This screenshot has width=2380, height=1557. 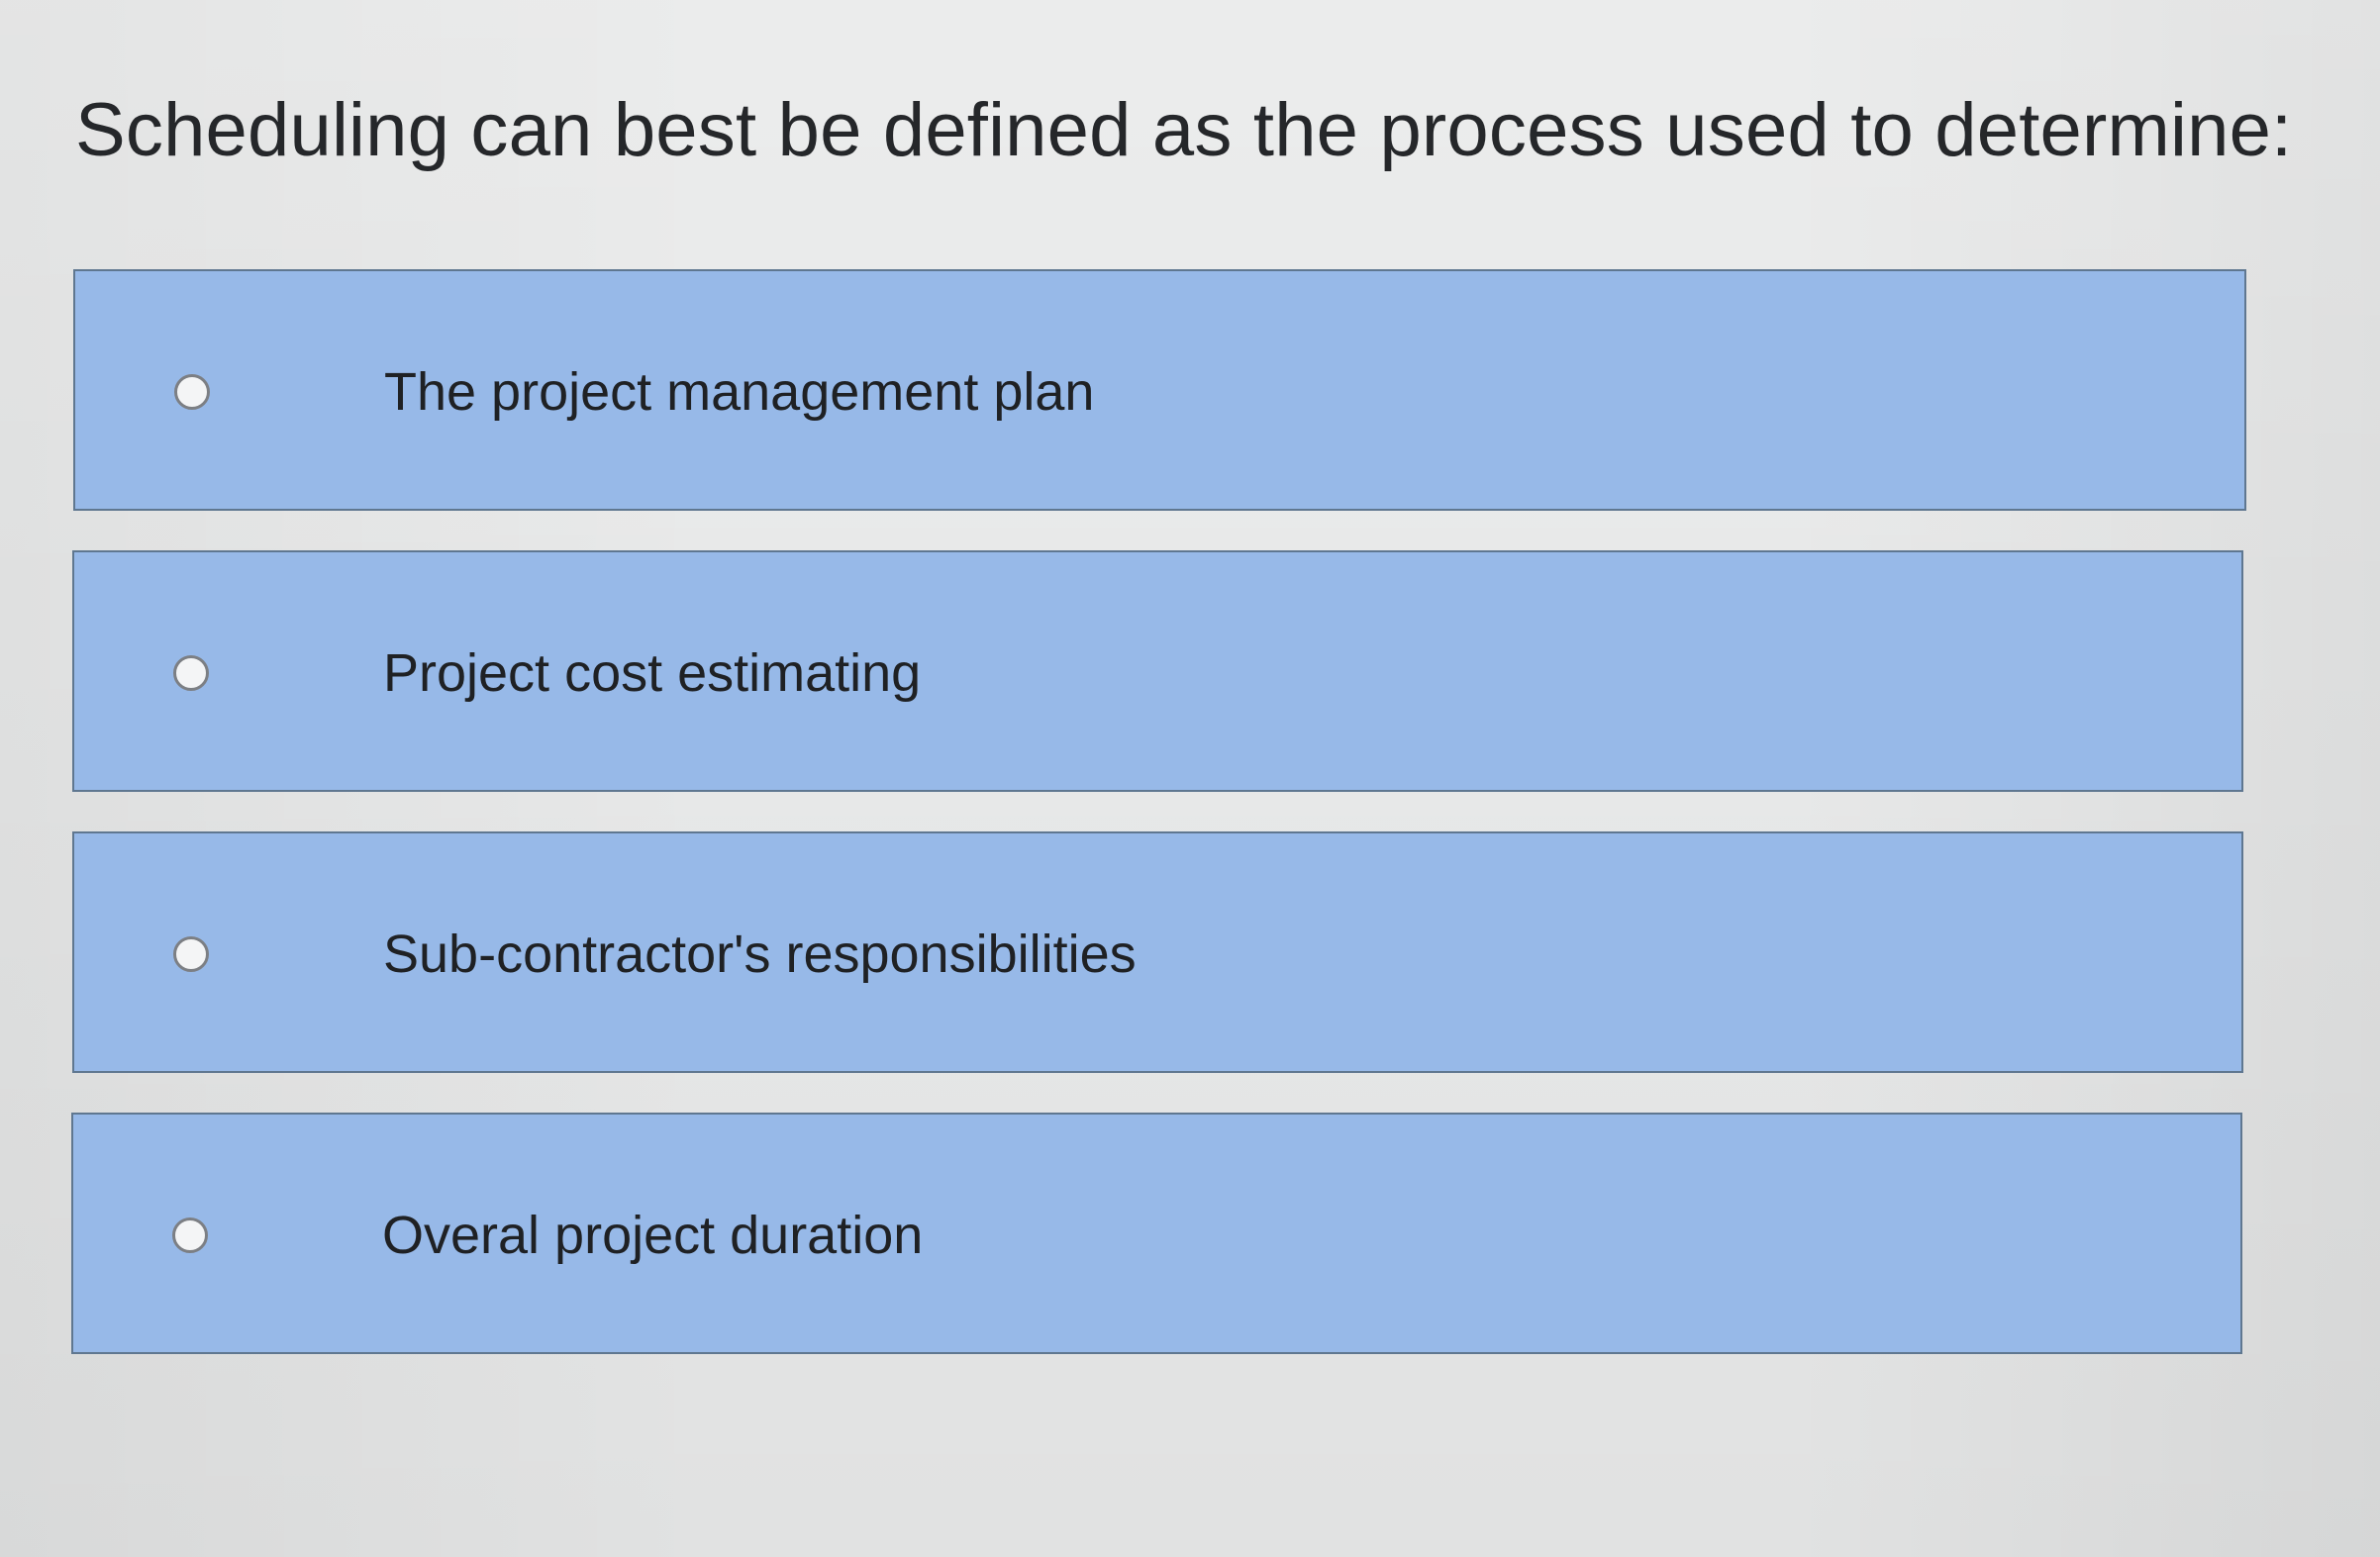 I want to click on answer-option-label: Sub-contractor's responsibilities, so click(x=760, y=954).